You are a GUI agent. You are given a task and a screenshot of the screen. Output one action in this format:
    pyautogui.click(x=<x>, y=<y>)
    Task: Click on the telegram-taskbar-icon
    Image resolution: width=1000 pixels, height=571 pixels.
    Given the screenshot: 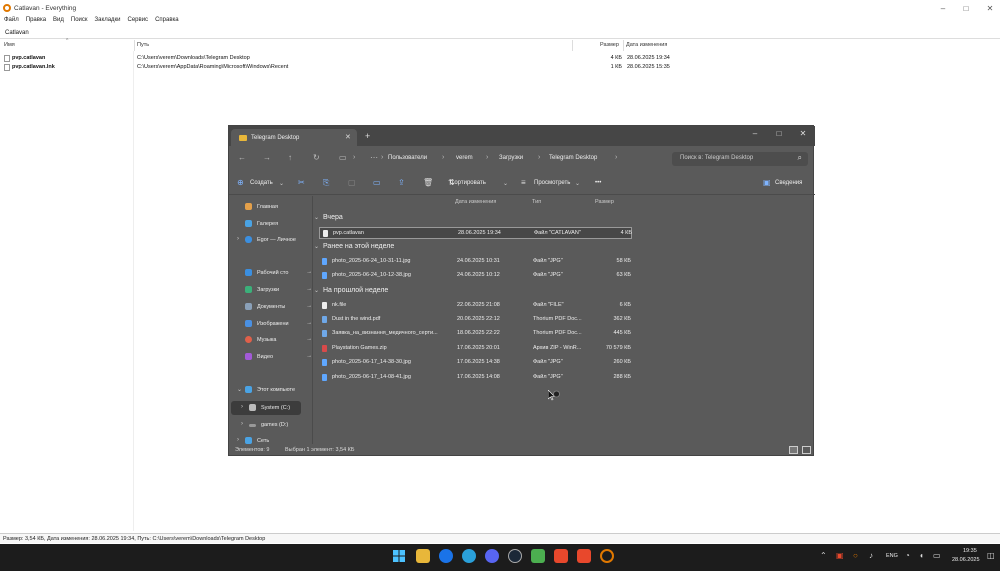 What is the action you would take?
    pyautogui.click(x=469, y=556)
    